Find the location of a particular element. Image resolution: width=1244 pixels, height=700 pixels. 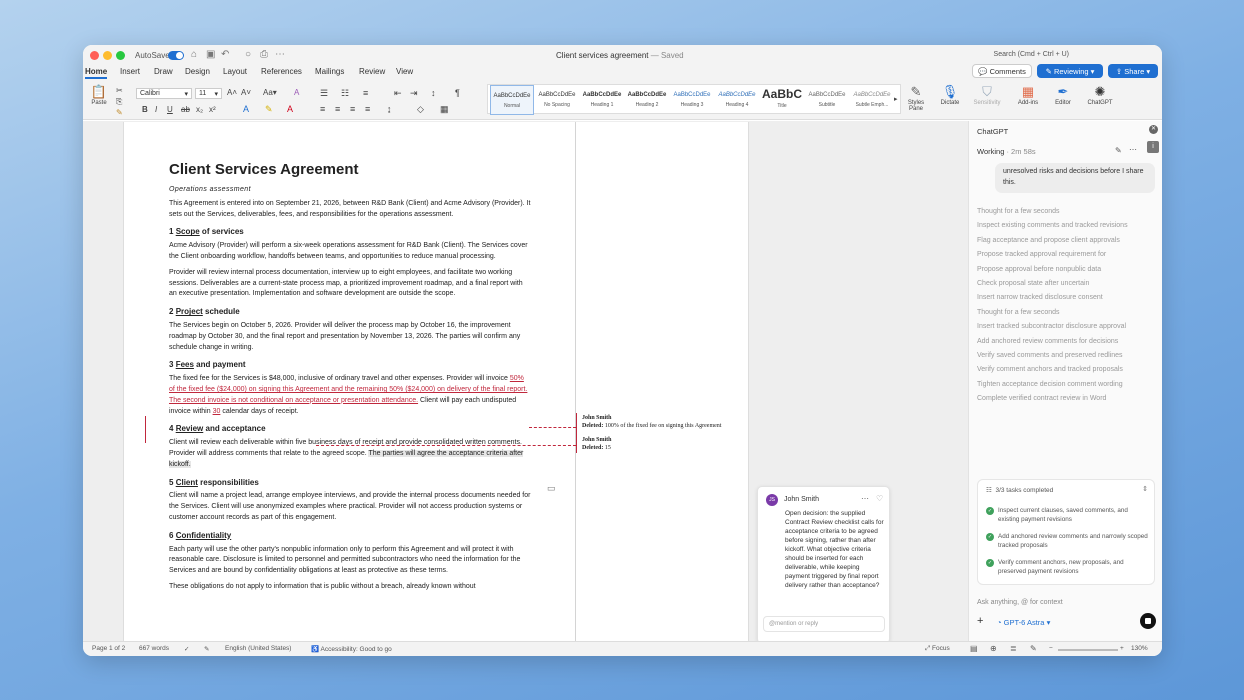

track-changes-icon: ✎ is located at coordinates (206, 649).